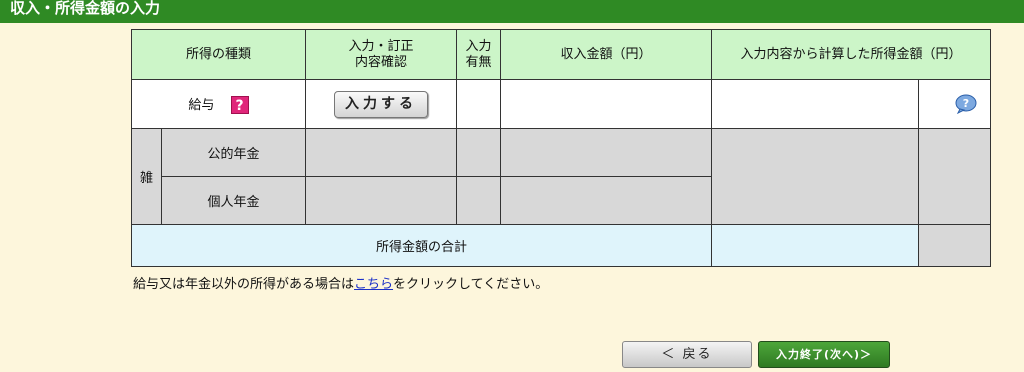 This screenshot has width=1024, height=372. What do you see at coordinates (239, 105) in the screenshot?
I see `help-question-icon: ?` at bounding box center [239, 105].